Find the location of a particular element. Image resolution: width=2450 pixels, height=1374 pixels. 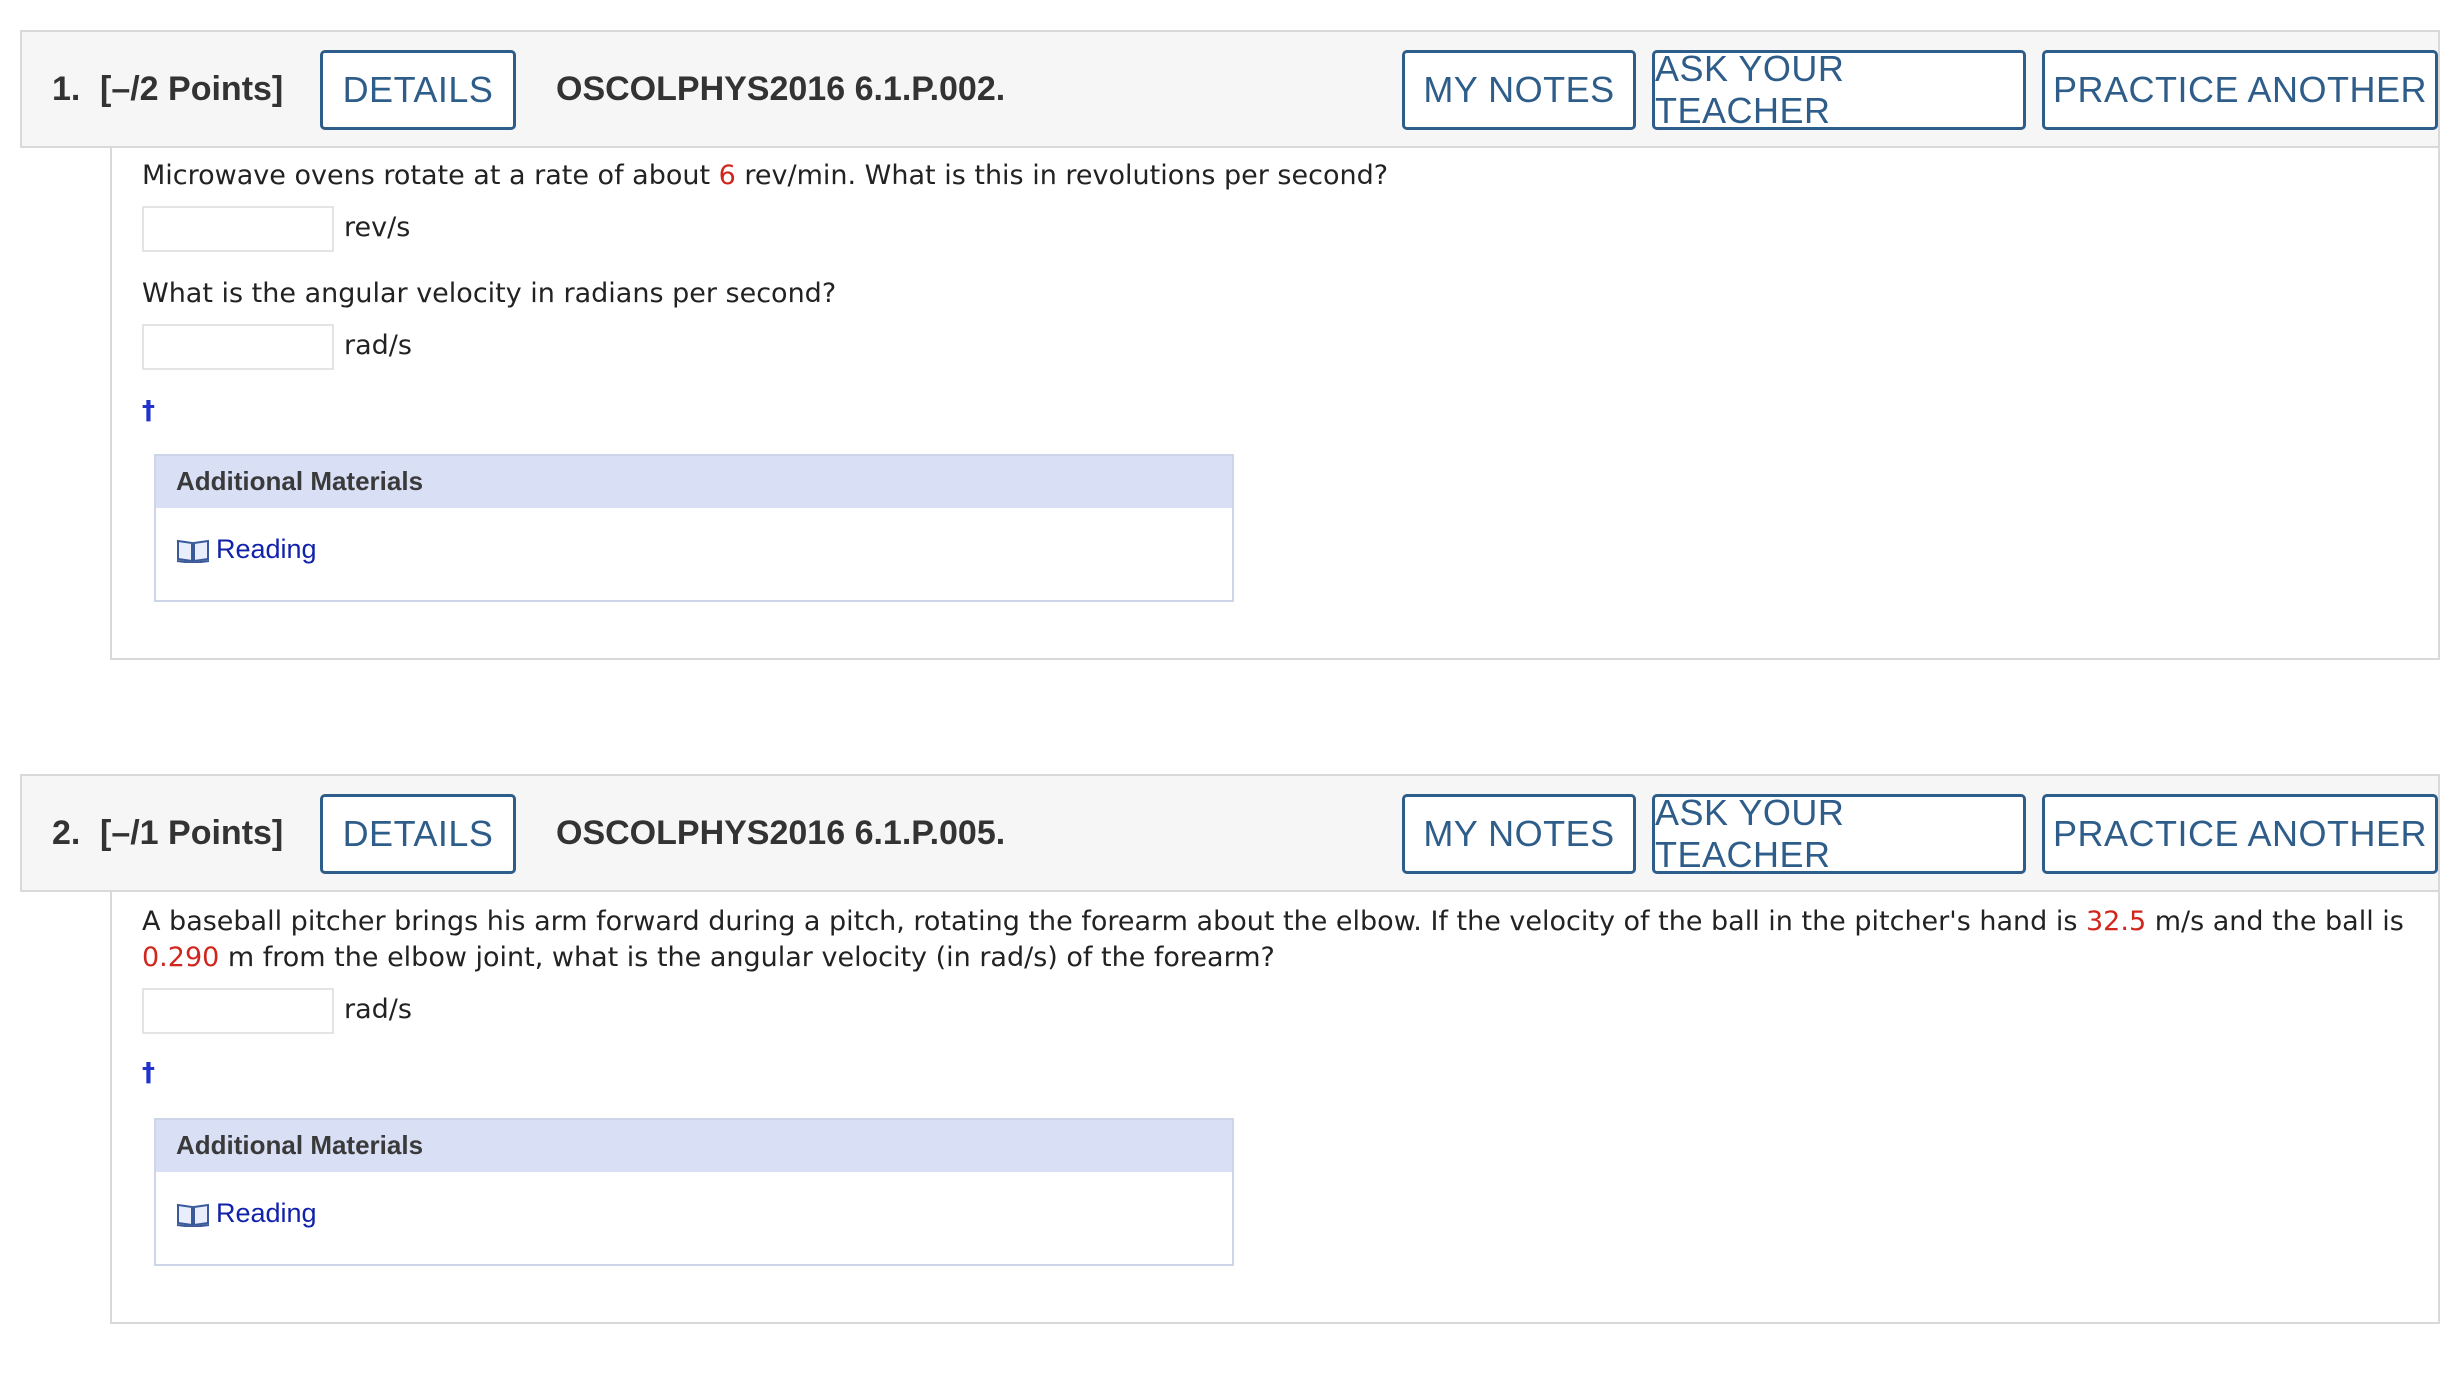

unit-label: rev/s is located at coordinates (377, 227).